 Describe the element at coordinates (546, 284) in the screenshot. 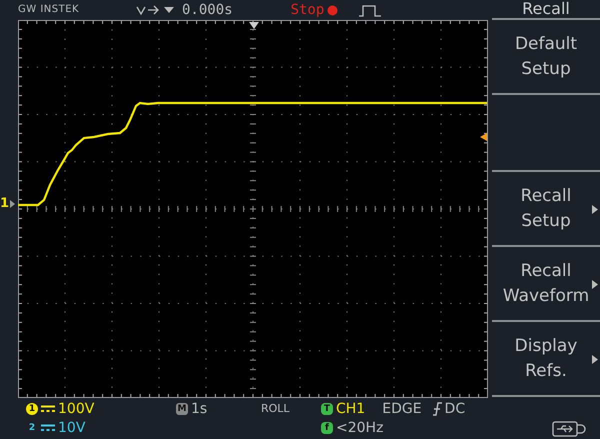

I see `menu-button: Recall Waveform` at that location.